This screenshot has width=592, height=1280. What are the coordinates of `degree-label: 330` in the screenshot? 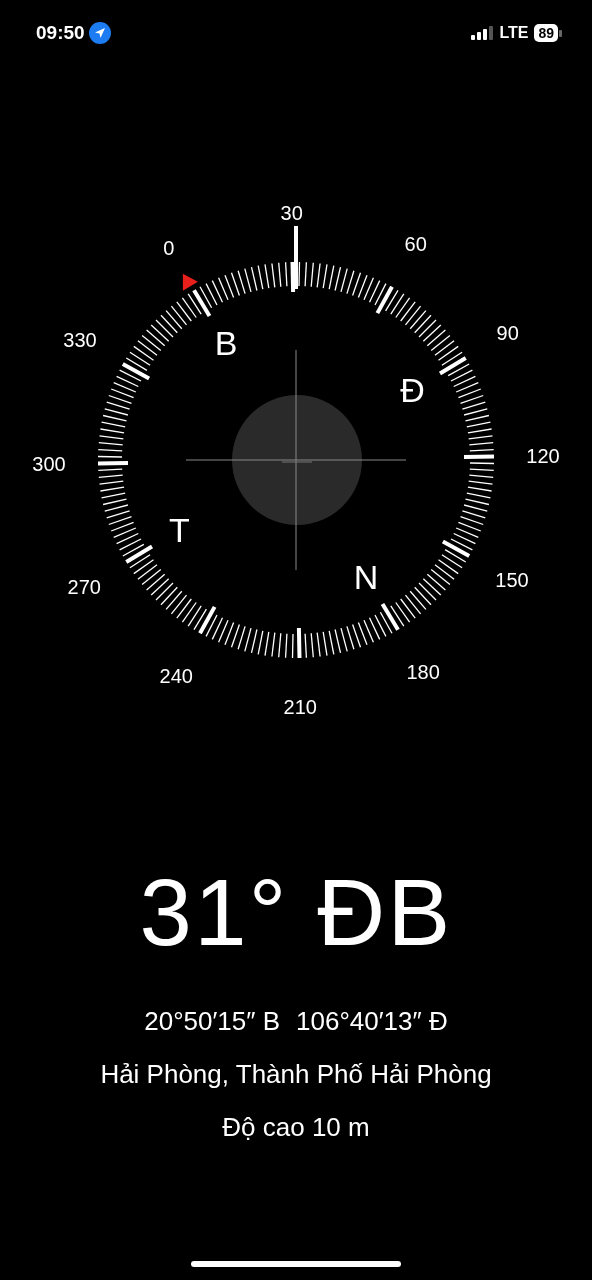 It's located at (80, 340).